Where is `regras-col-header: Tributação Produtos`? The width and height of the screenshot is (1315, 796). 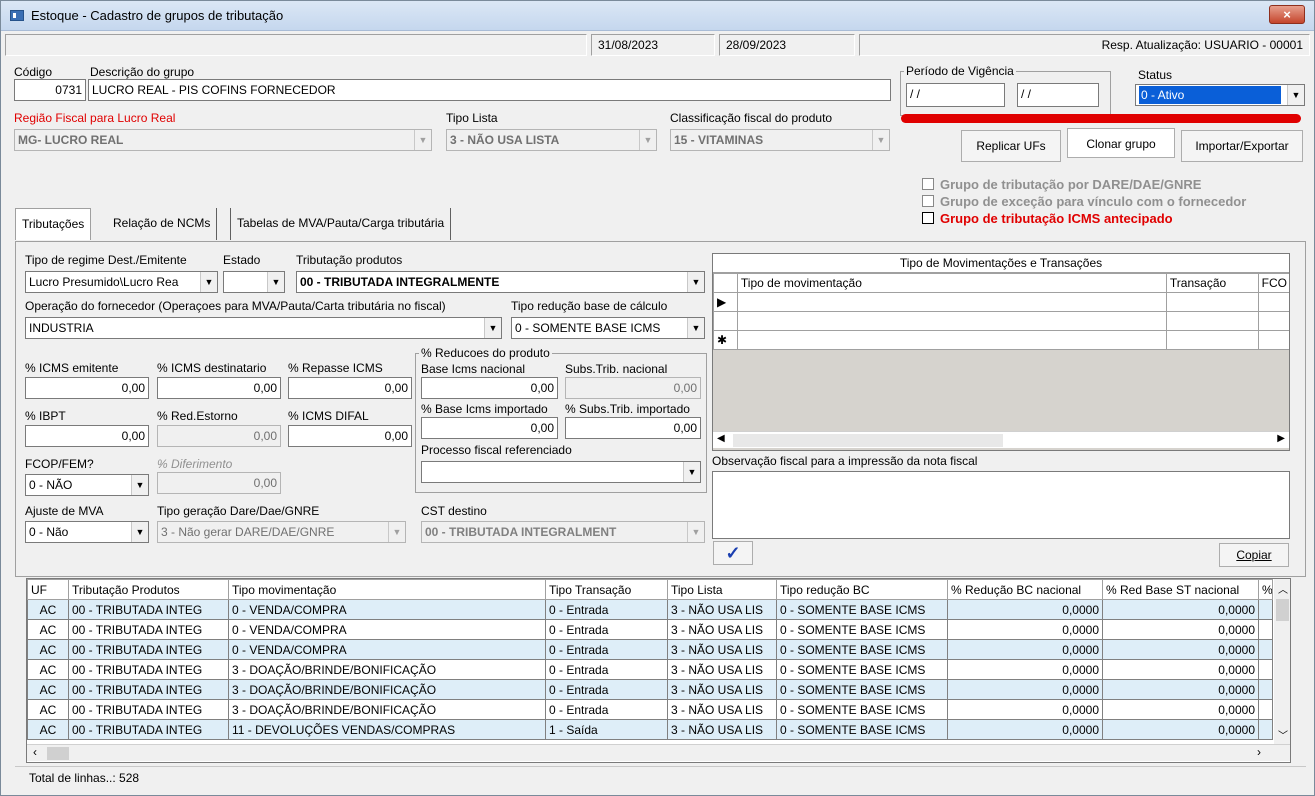 regras-col-header: Tributação Produtos is located at coordinates (148, 589).